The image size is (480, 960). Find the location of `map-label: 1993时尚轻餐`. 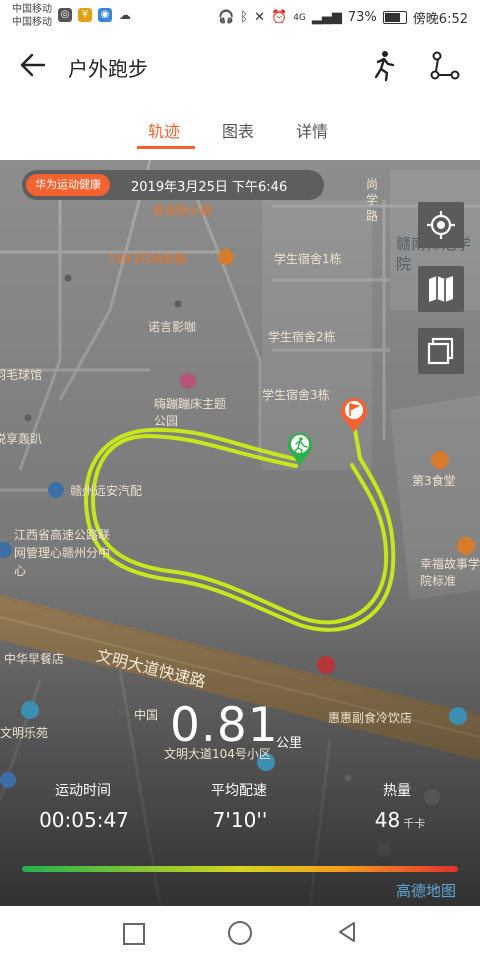

map-label: 1993时尚轻餐 is located at coordinates (147, 259).